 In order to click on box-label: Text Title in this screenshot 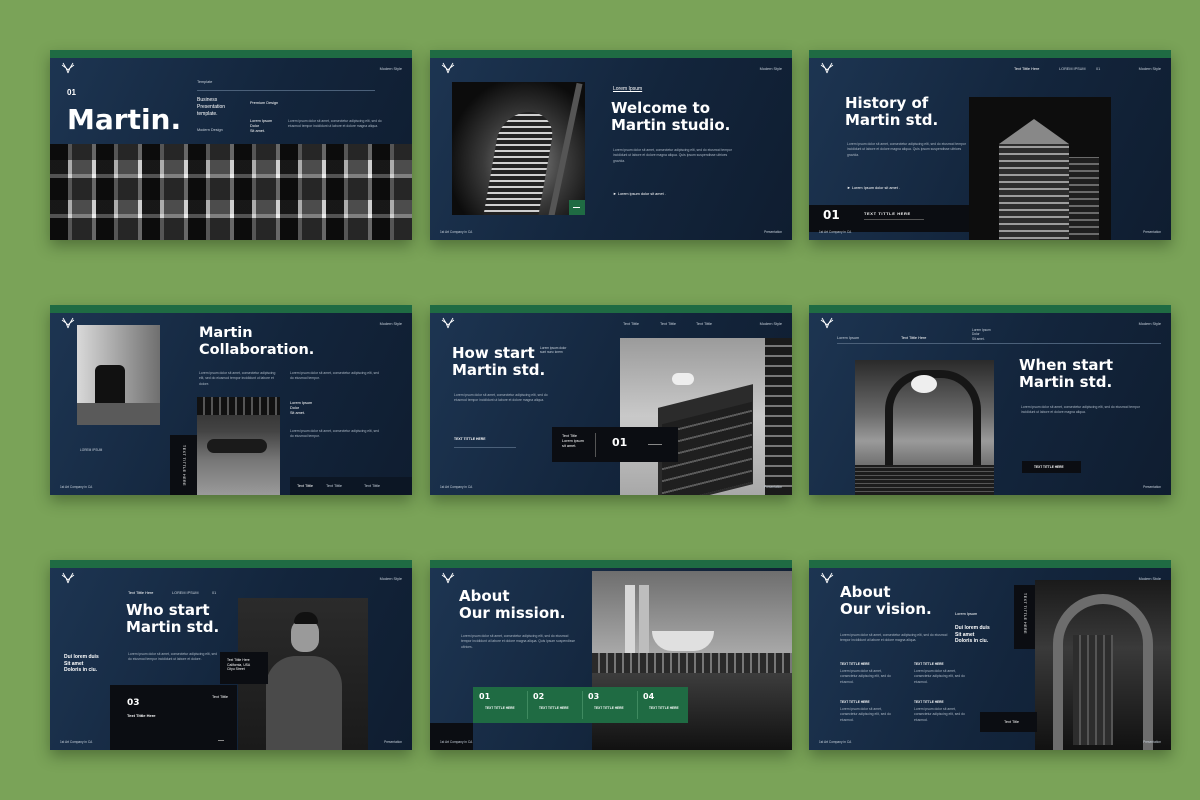, I will do `click(1011, 722)`.